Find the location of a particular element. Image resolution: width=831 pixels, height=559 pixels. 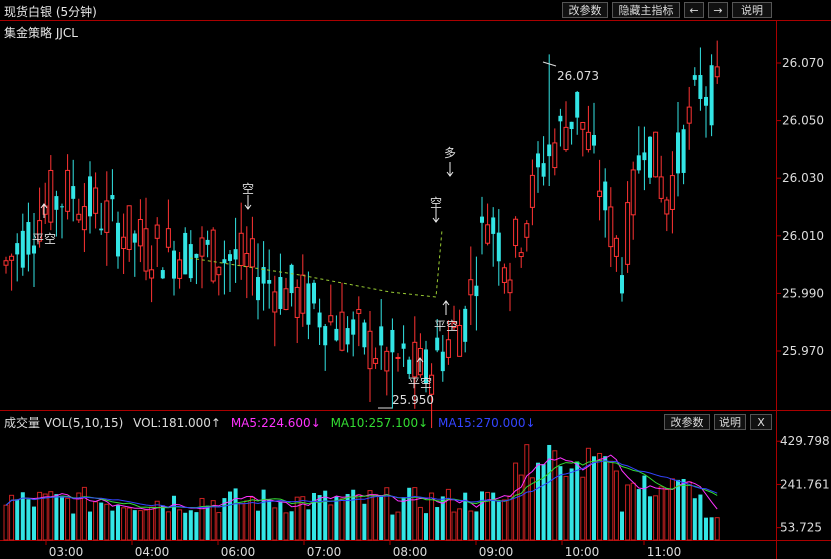

time-axis-label: 04:00 is located at coordinates (152, 552).